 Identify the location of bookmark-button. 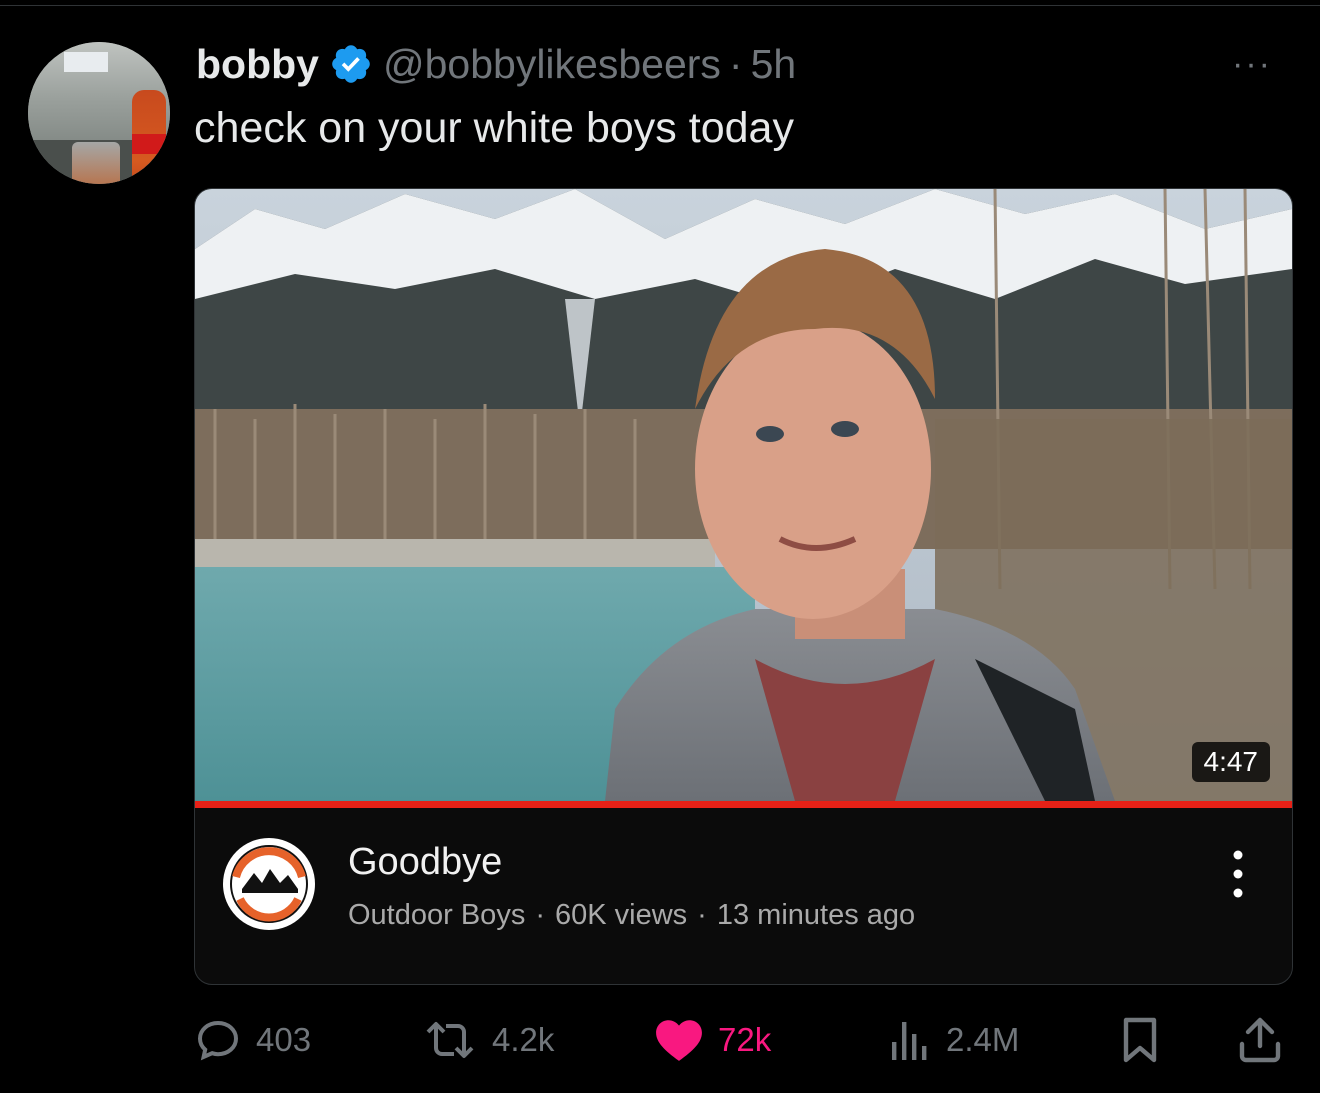
(1147, 1040).